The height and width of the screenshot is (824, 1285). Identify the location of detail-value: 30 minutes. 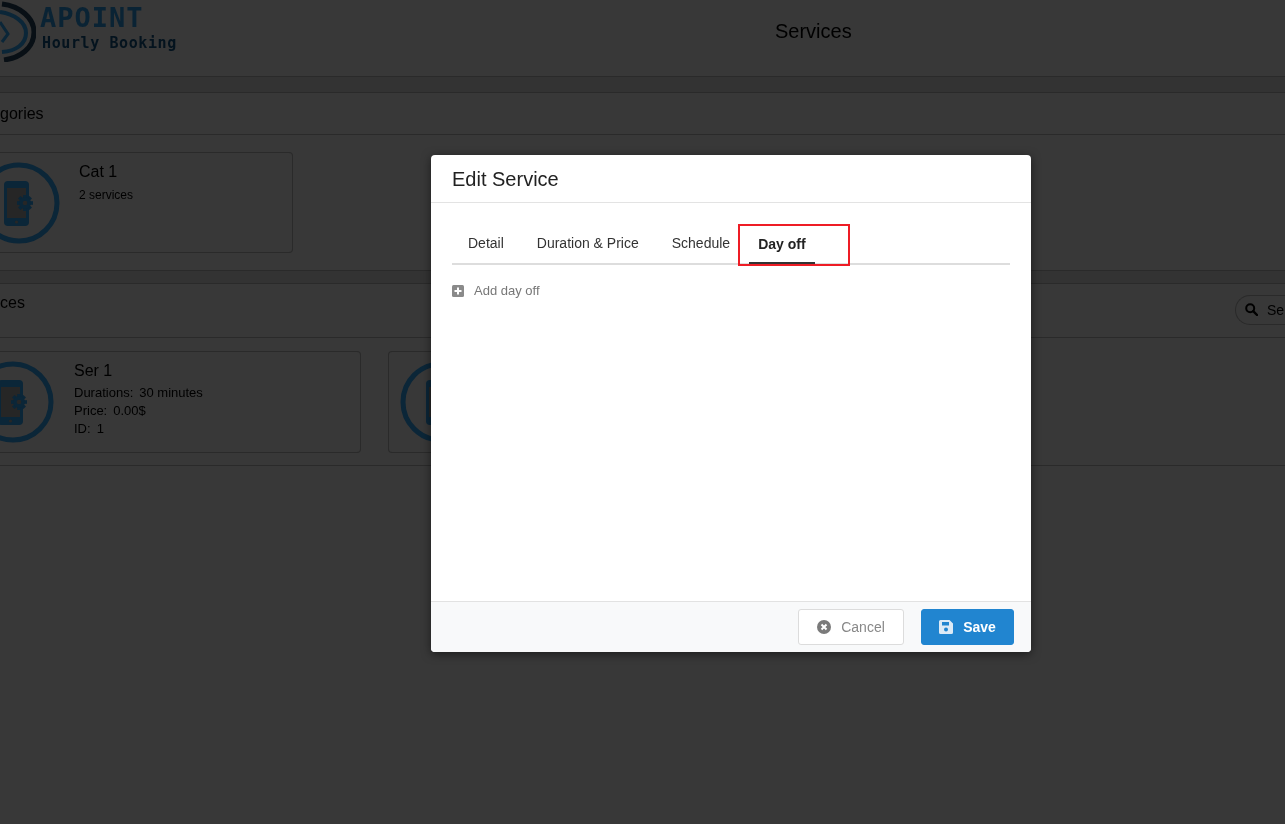
(171, 393).